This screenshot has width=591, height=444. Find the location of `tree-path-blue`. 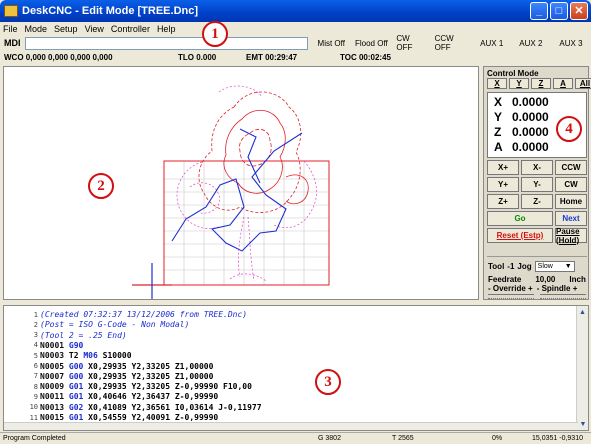

tree-path-blue is located at coordinates (237, 190).